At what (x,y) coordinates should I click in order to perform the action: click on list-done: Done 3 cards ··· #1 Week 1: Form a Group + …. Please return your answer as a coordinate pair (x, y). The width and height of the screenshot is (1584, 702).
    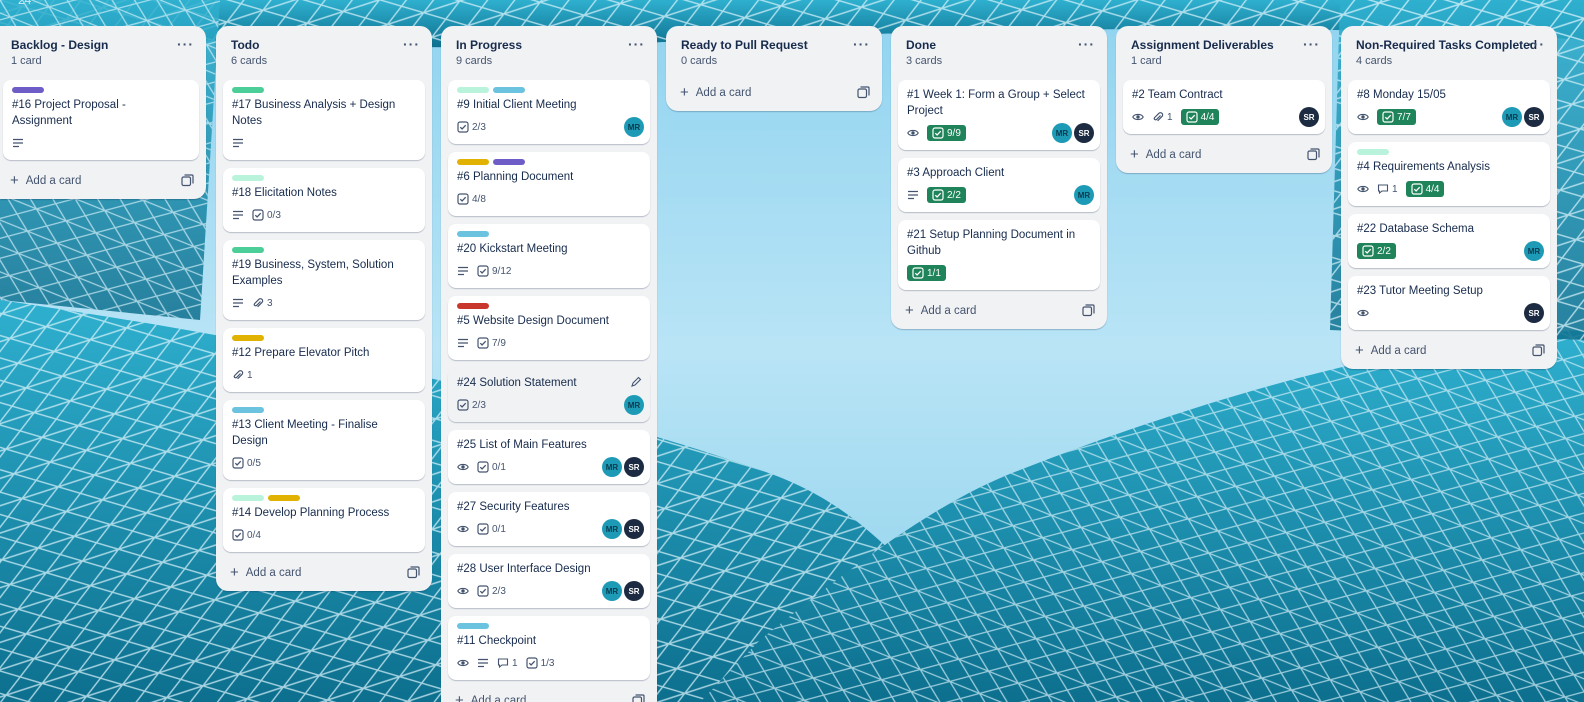
    Looking at the image, I should click on (999, 177).